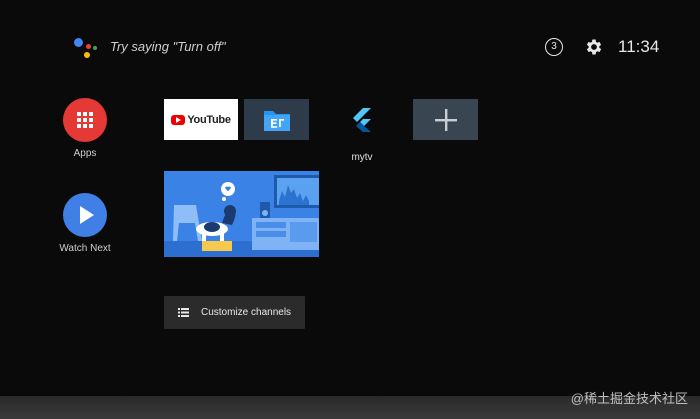 This screenshot has width=700, height=419. I want to click on youtube-logo: YouTube, so click(201, 119).